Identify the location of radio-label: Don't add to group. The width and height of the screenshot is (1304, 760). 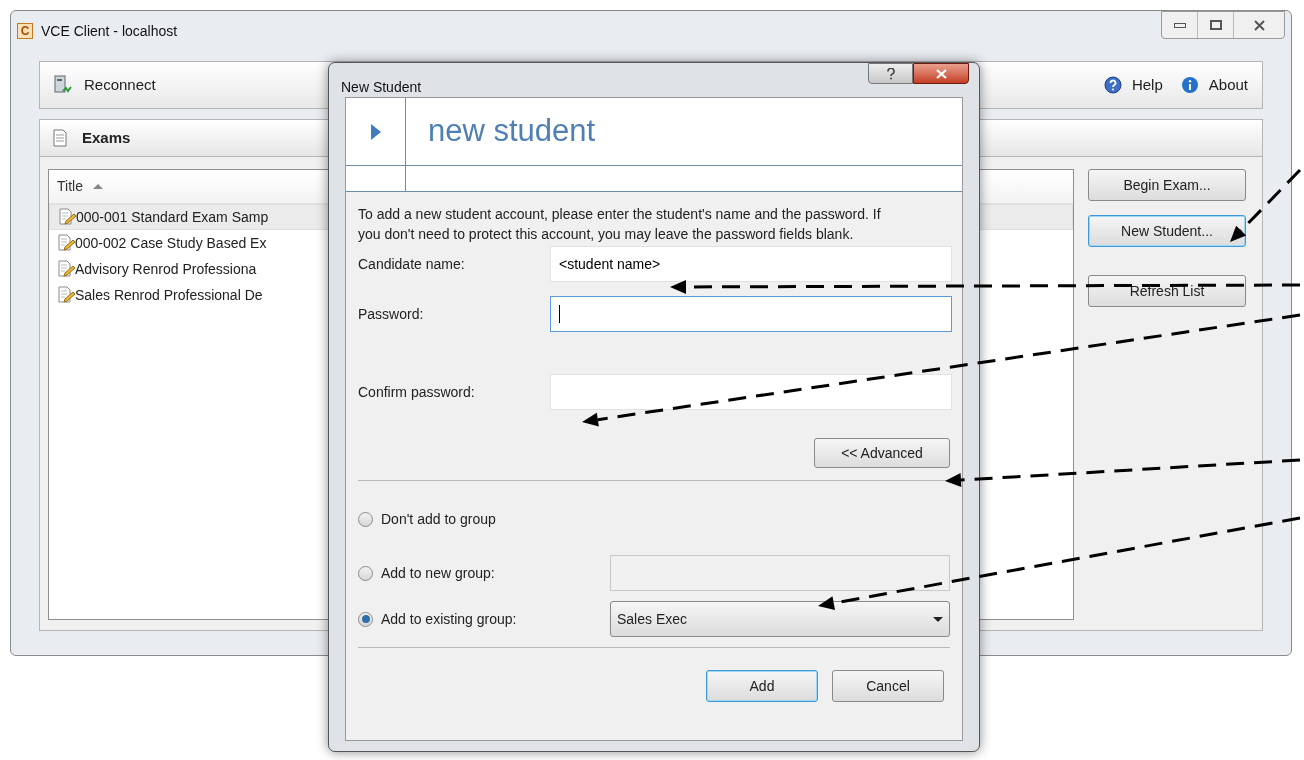
(438, 519).